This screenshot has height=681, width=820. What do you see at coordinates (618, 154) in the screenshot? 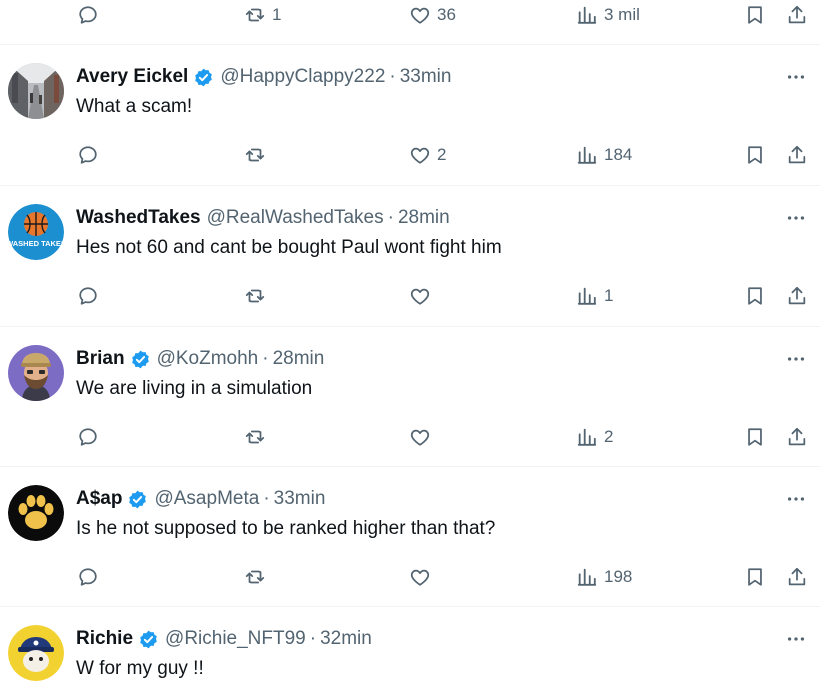
I see `views-count: 184` at bounding box center [618, 154].